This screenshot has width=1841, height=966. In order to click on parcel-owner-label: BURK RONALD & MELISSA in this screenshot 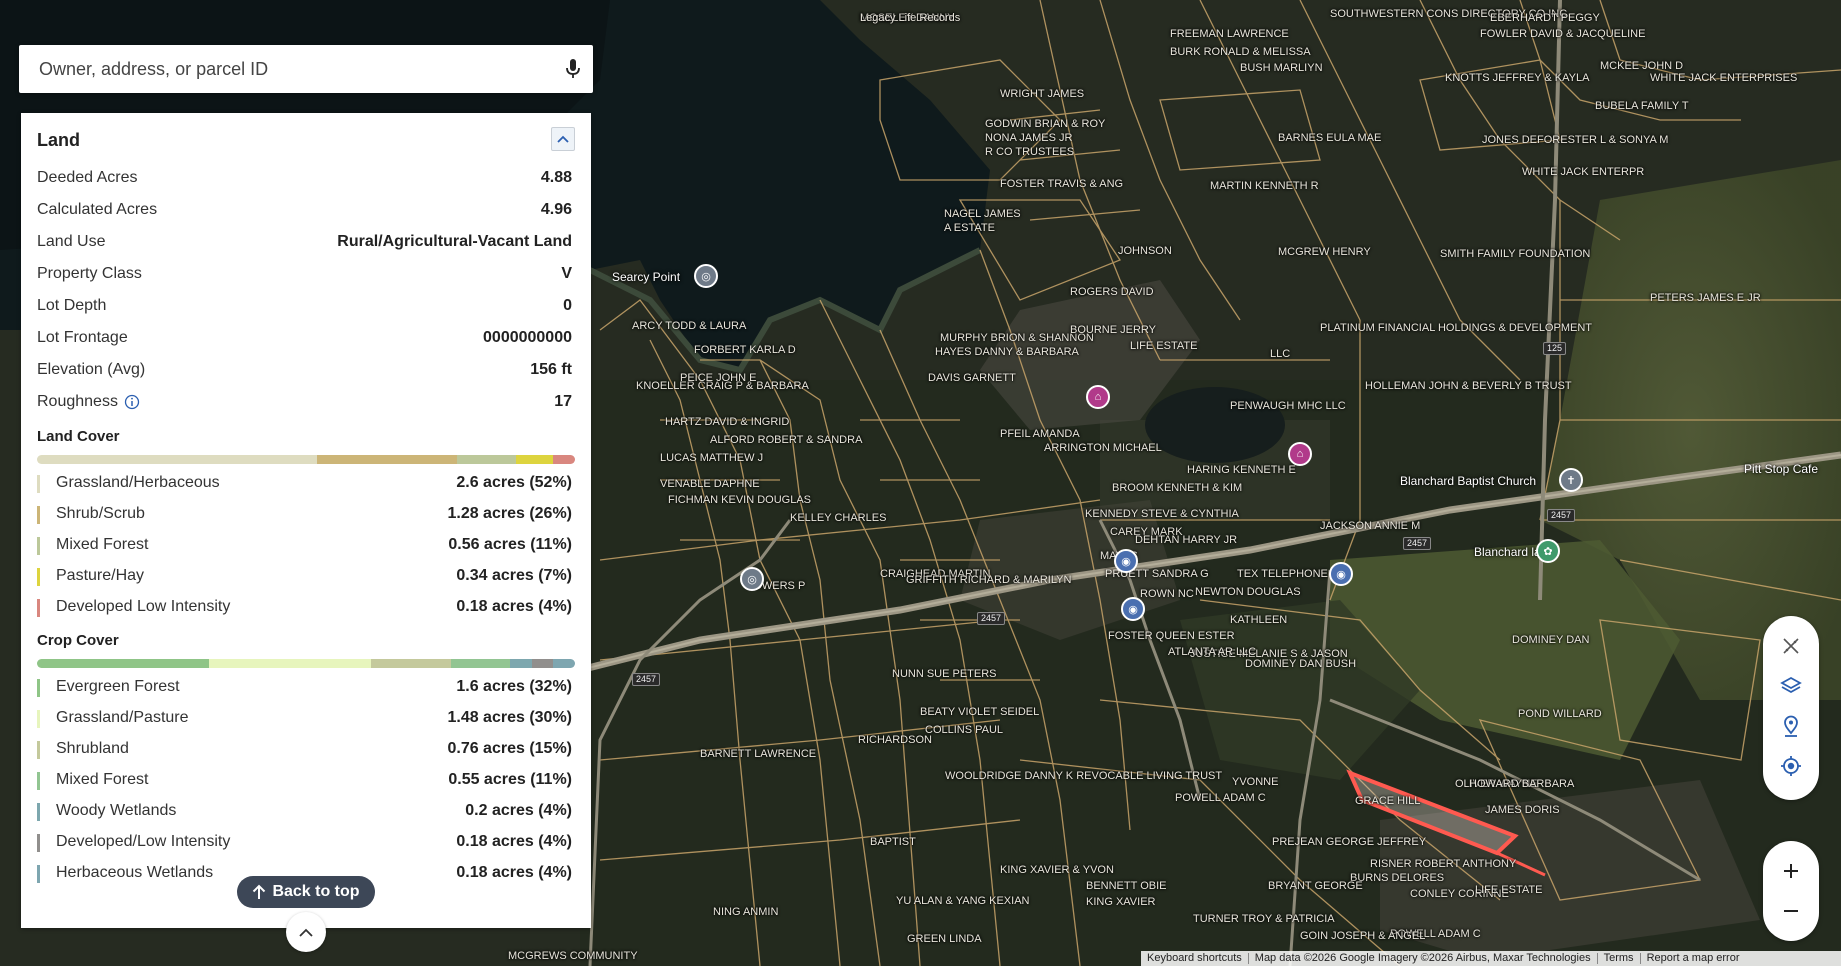, I will do `click(1240, 52)`.